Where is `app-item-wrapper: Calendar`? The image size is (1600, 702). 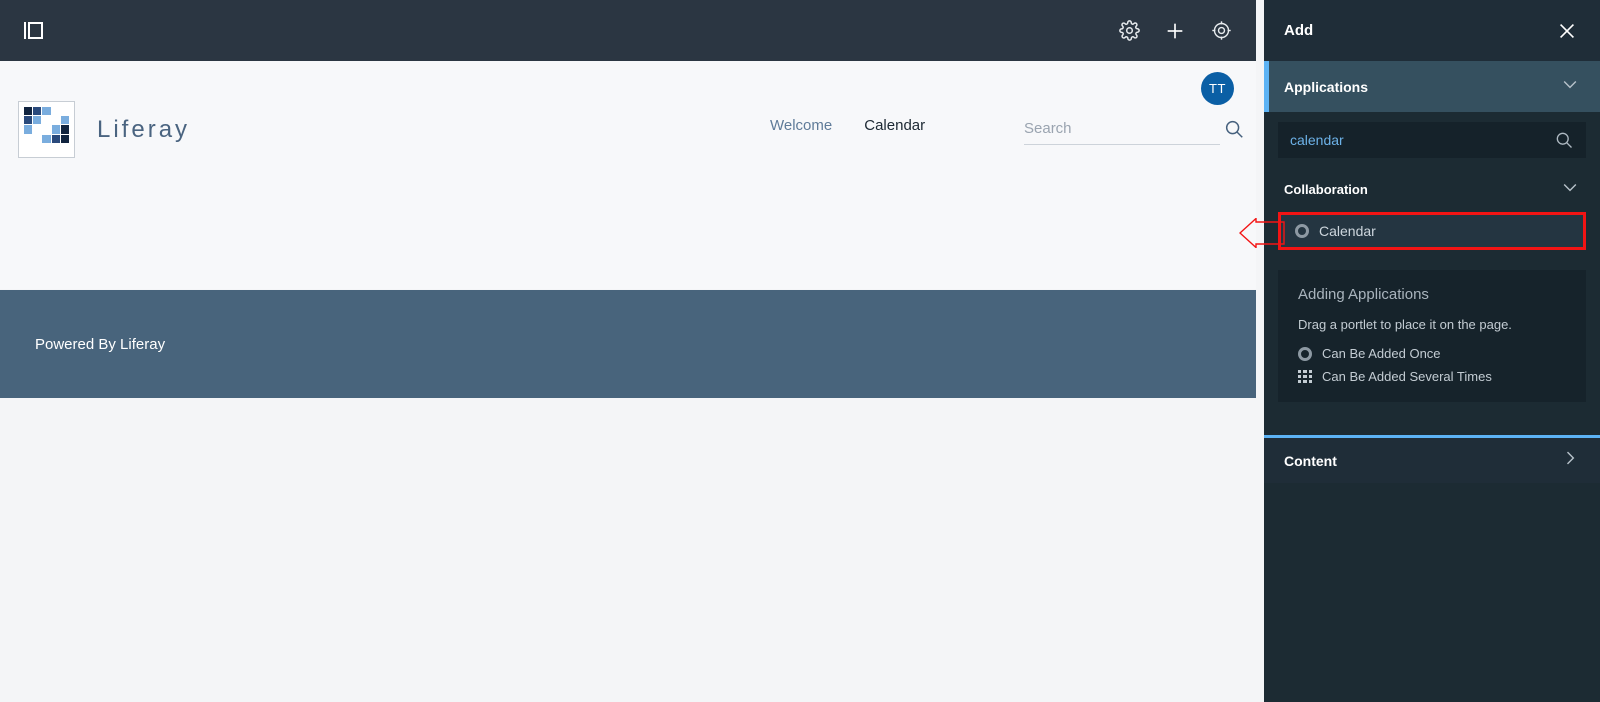 app-item-wrapper: Calendar is located at coordinates (1412, 231).